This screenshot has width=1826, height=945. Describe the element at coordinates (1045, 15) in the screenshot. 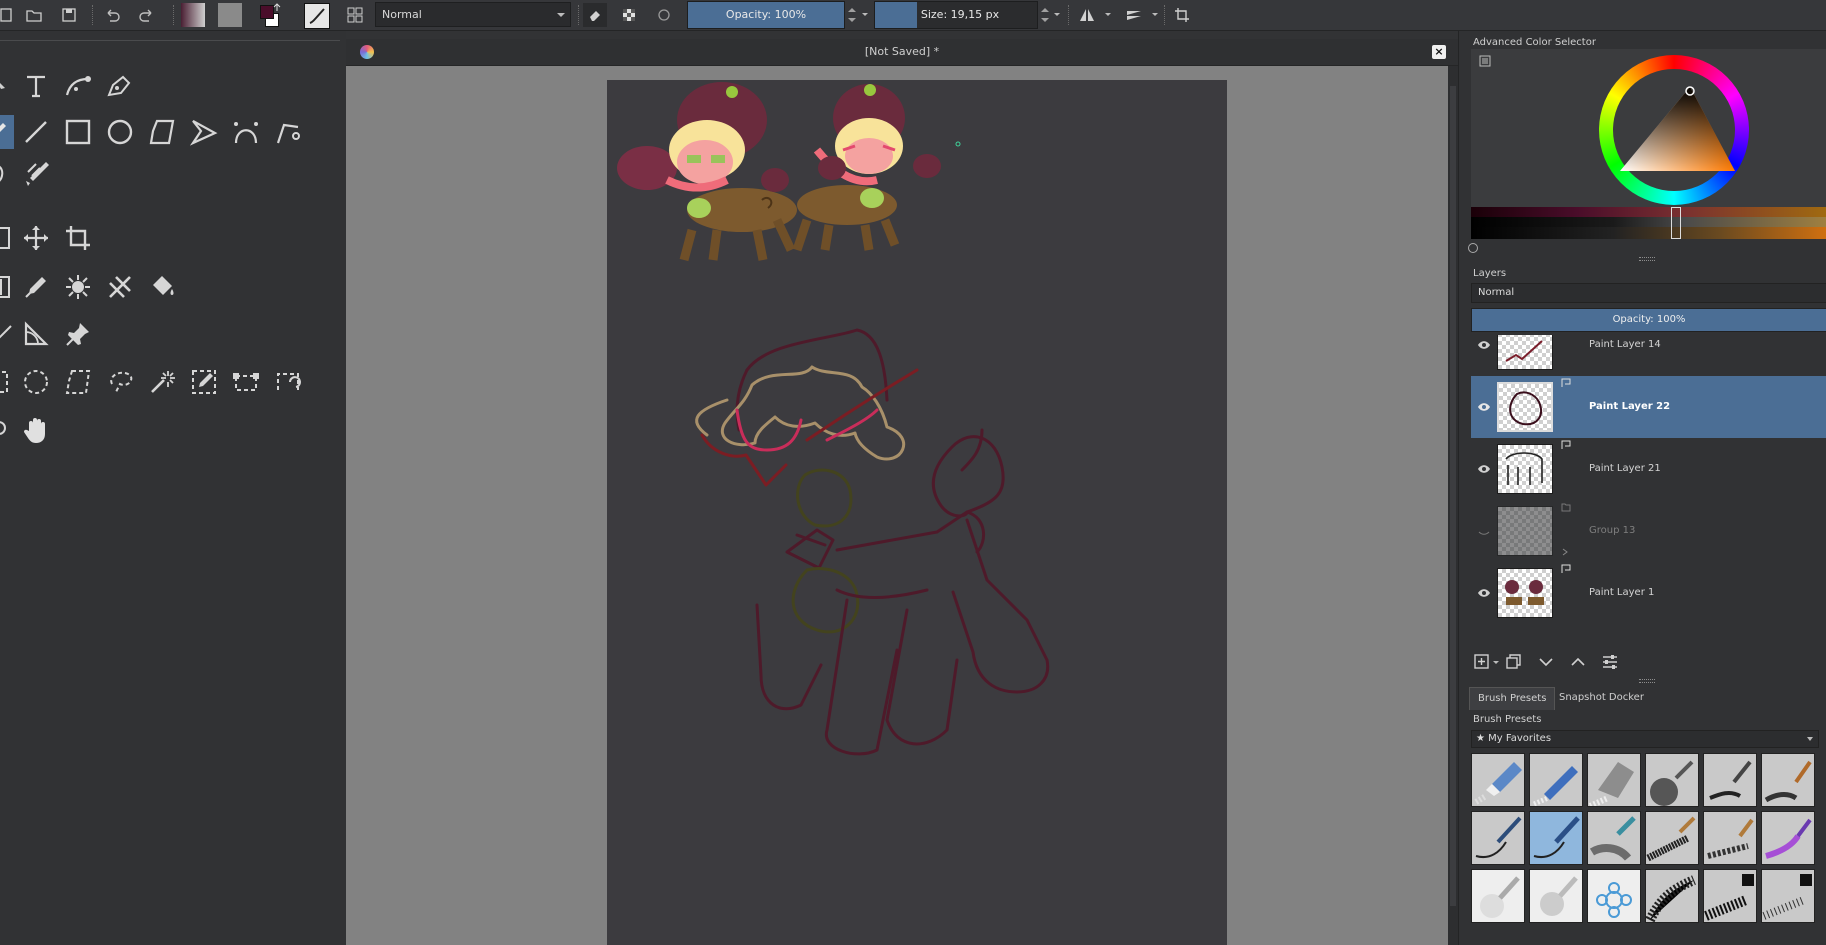

I see `size-spin` at that location.